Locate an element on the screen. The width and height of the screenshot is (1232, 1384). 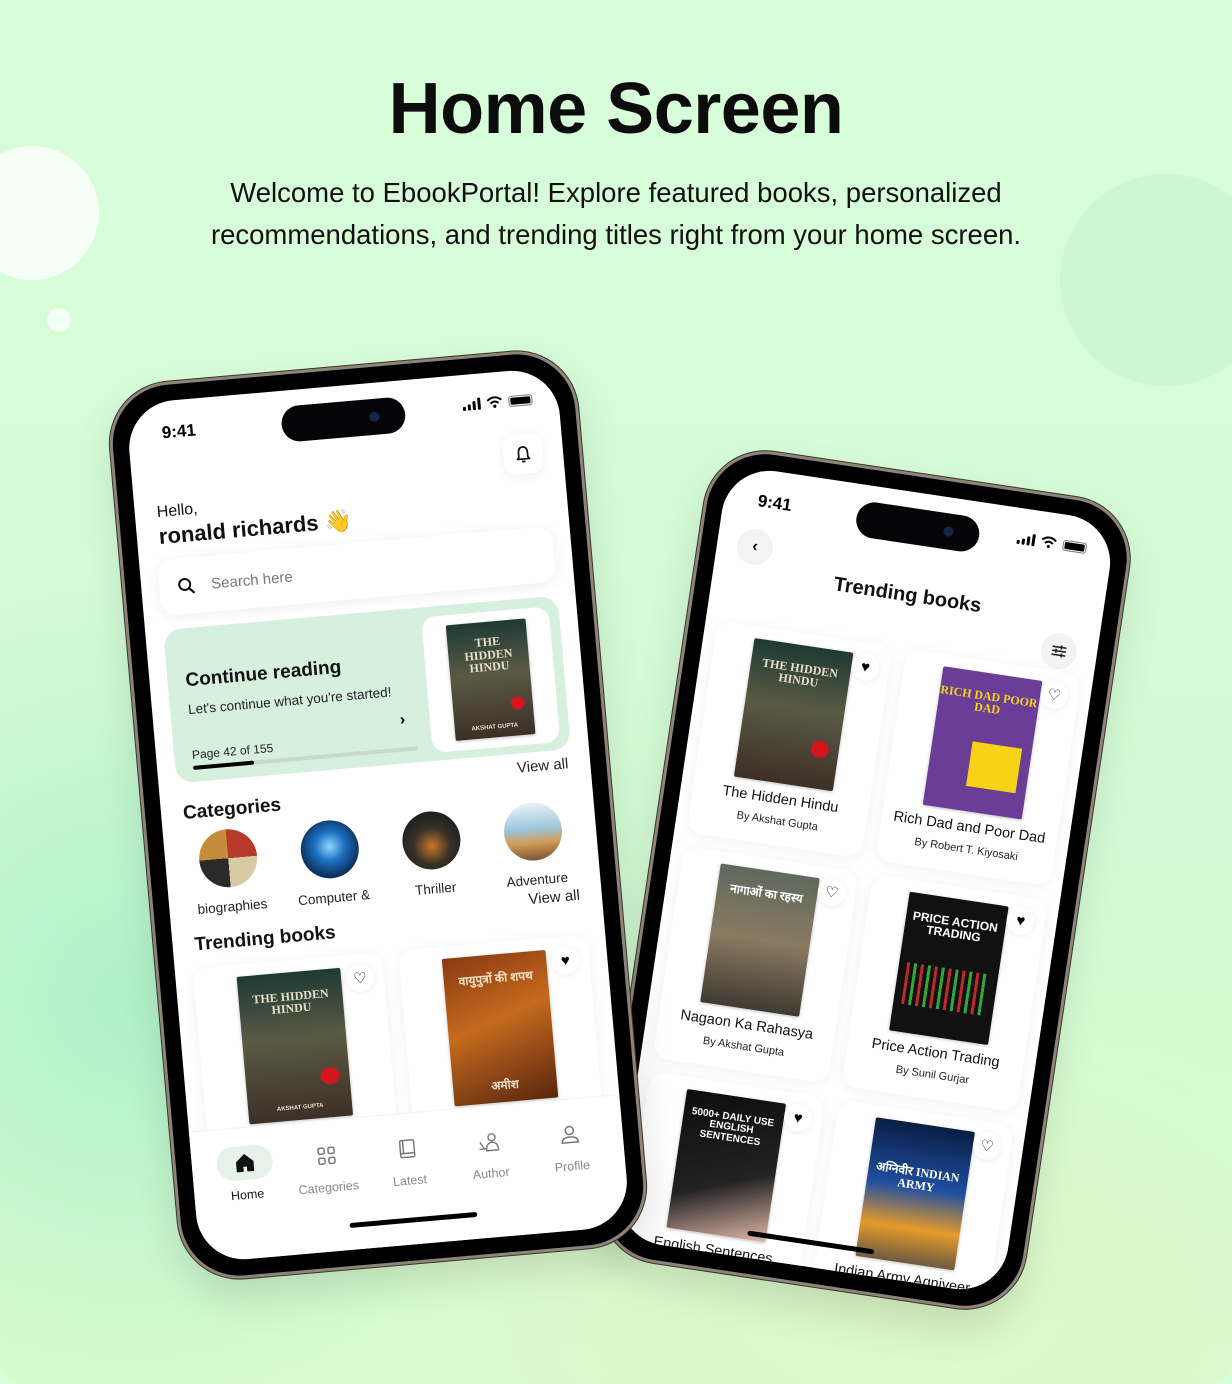
home-icon is located at coordinates (245, 1163).